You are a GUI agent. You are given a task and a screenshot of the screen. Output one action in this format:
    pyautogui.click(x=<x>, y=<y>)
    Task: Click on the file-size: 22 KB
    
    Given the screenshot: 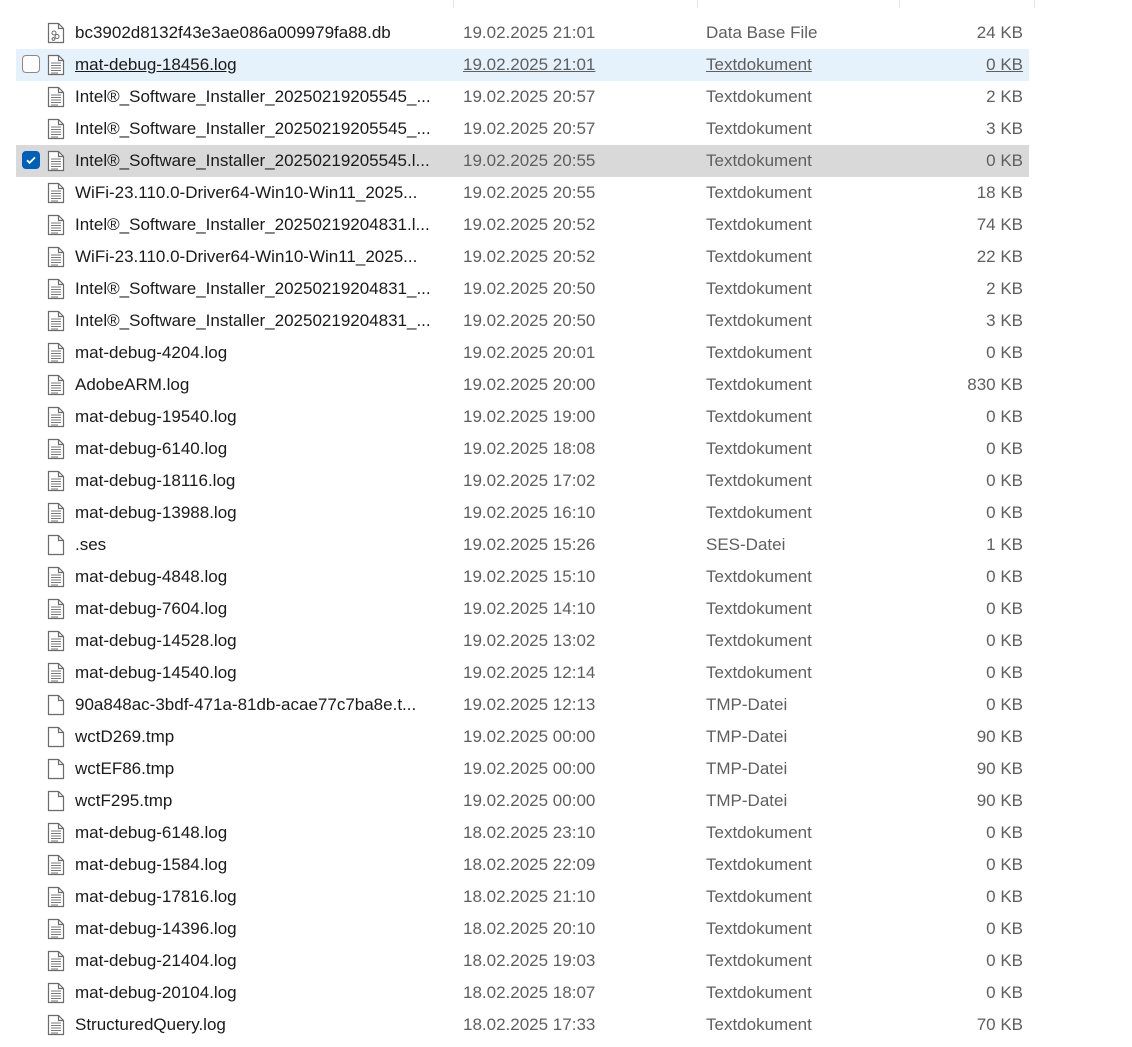 What is the action you would take?
    pyautogui.click(x=999, y=256)
    